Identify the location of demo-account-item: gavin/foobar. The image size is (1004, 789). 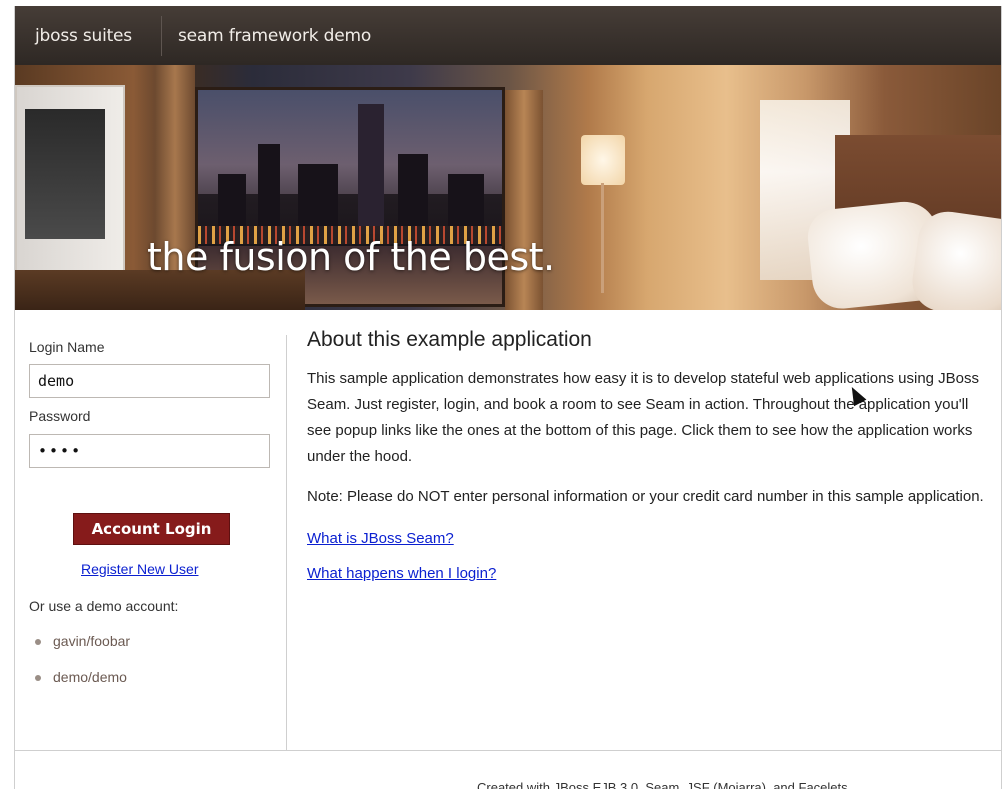
(82, 651).